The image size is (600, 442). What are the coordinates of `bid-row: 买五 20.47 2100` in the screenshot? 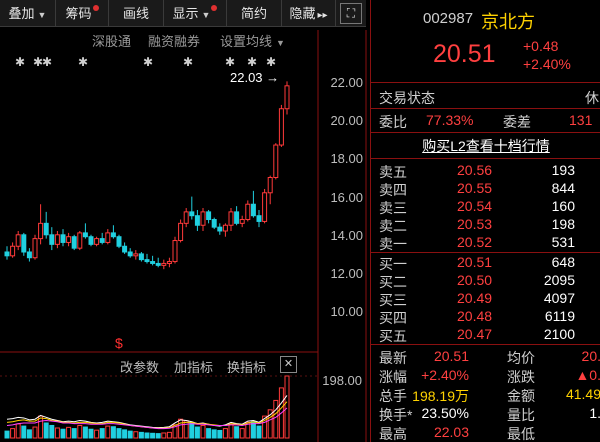 It's located at (485, 336).